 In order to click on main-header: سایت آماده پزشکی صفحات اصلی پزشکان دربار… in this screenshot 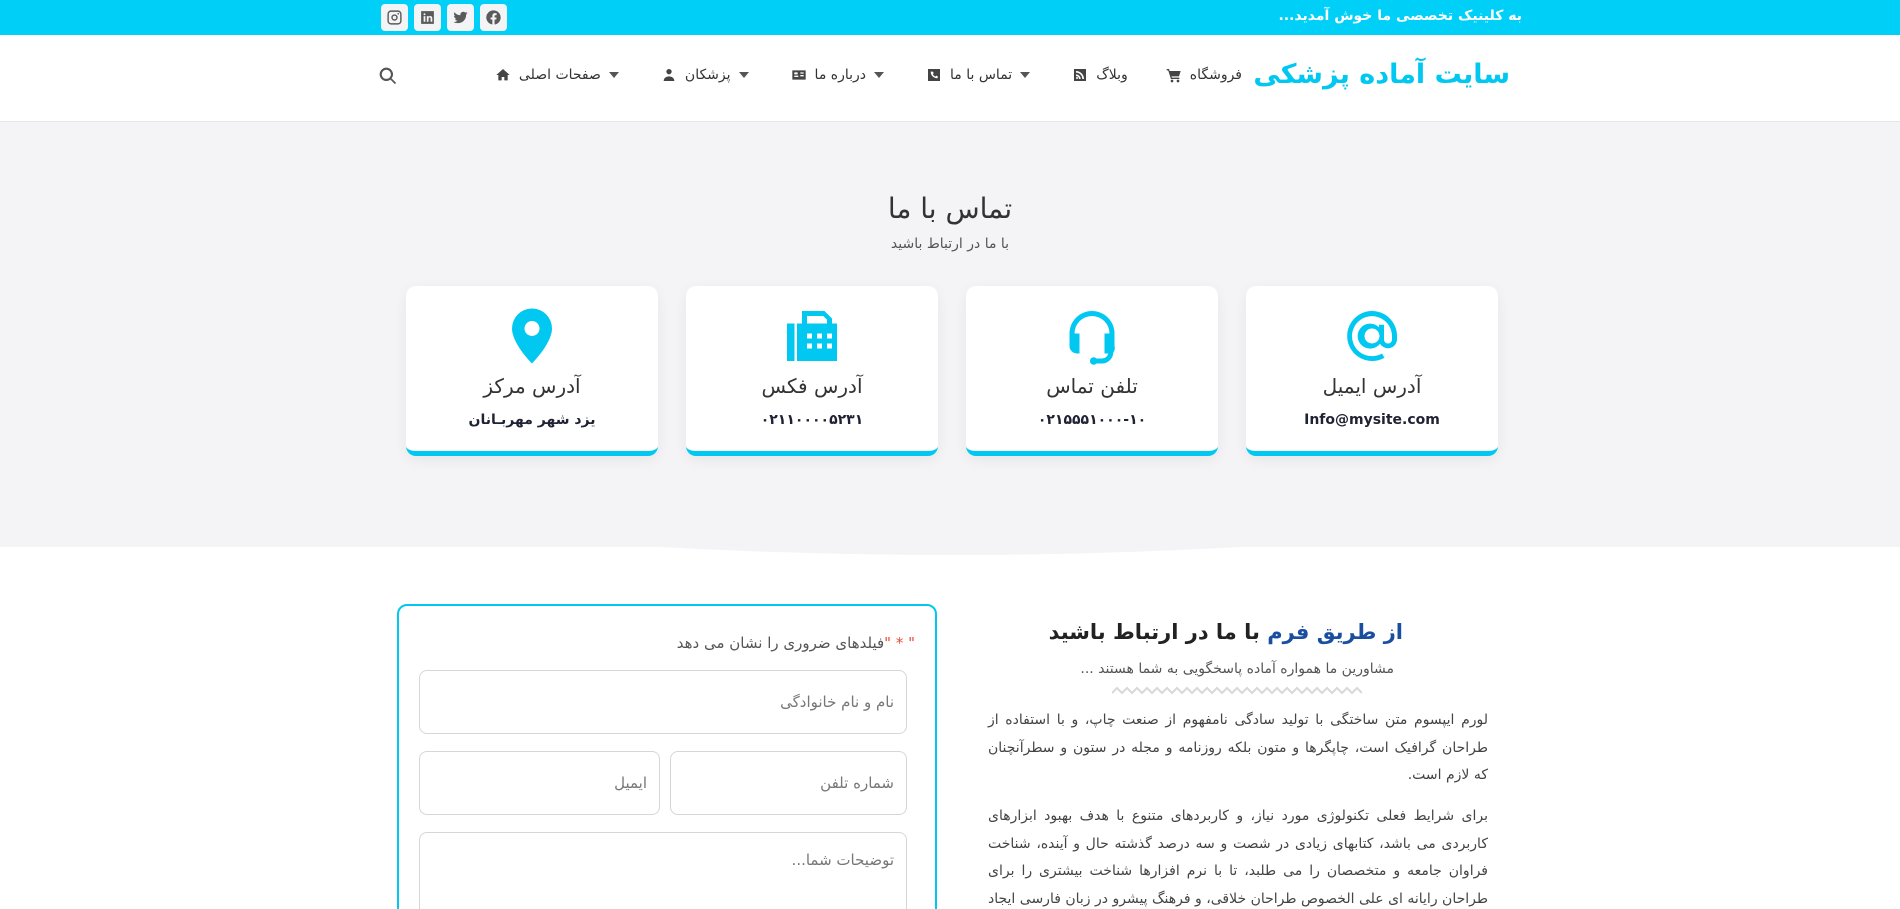, I will do `click(950, 78)`.